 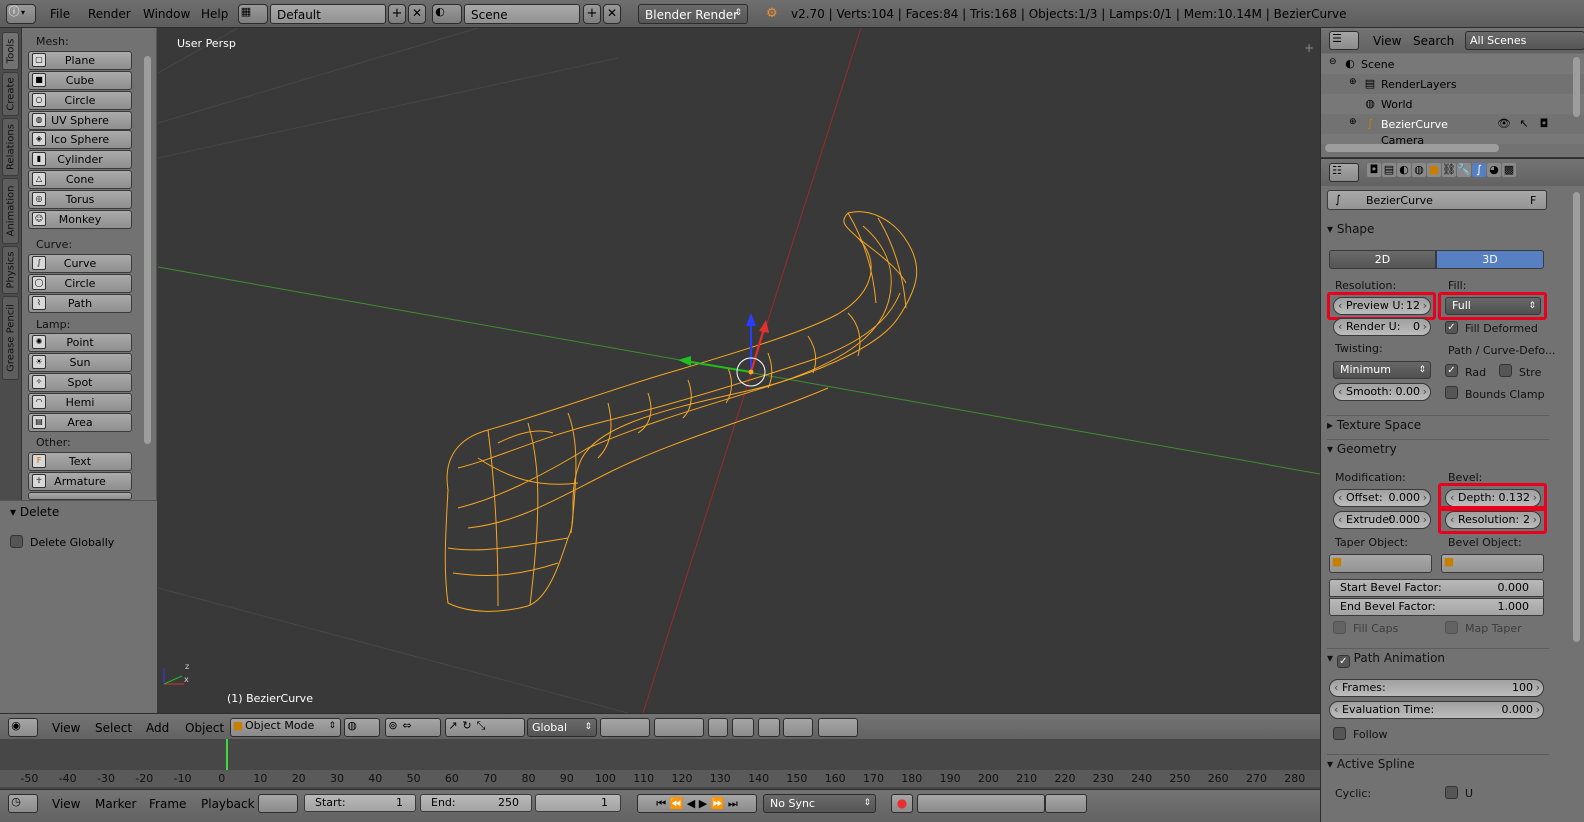 I want to click on pivot-snap-buttons: ⊚ ⇔, so click(x=413, y=727).